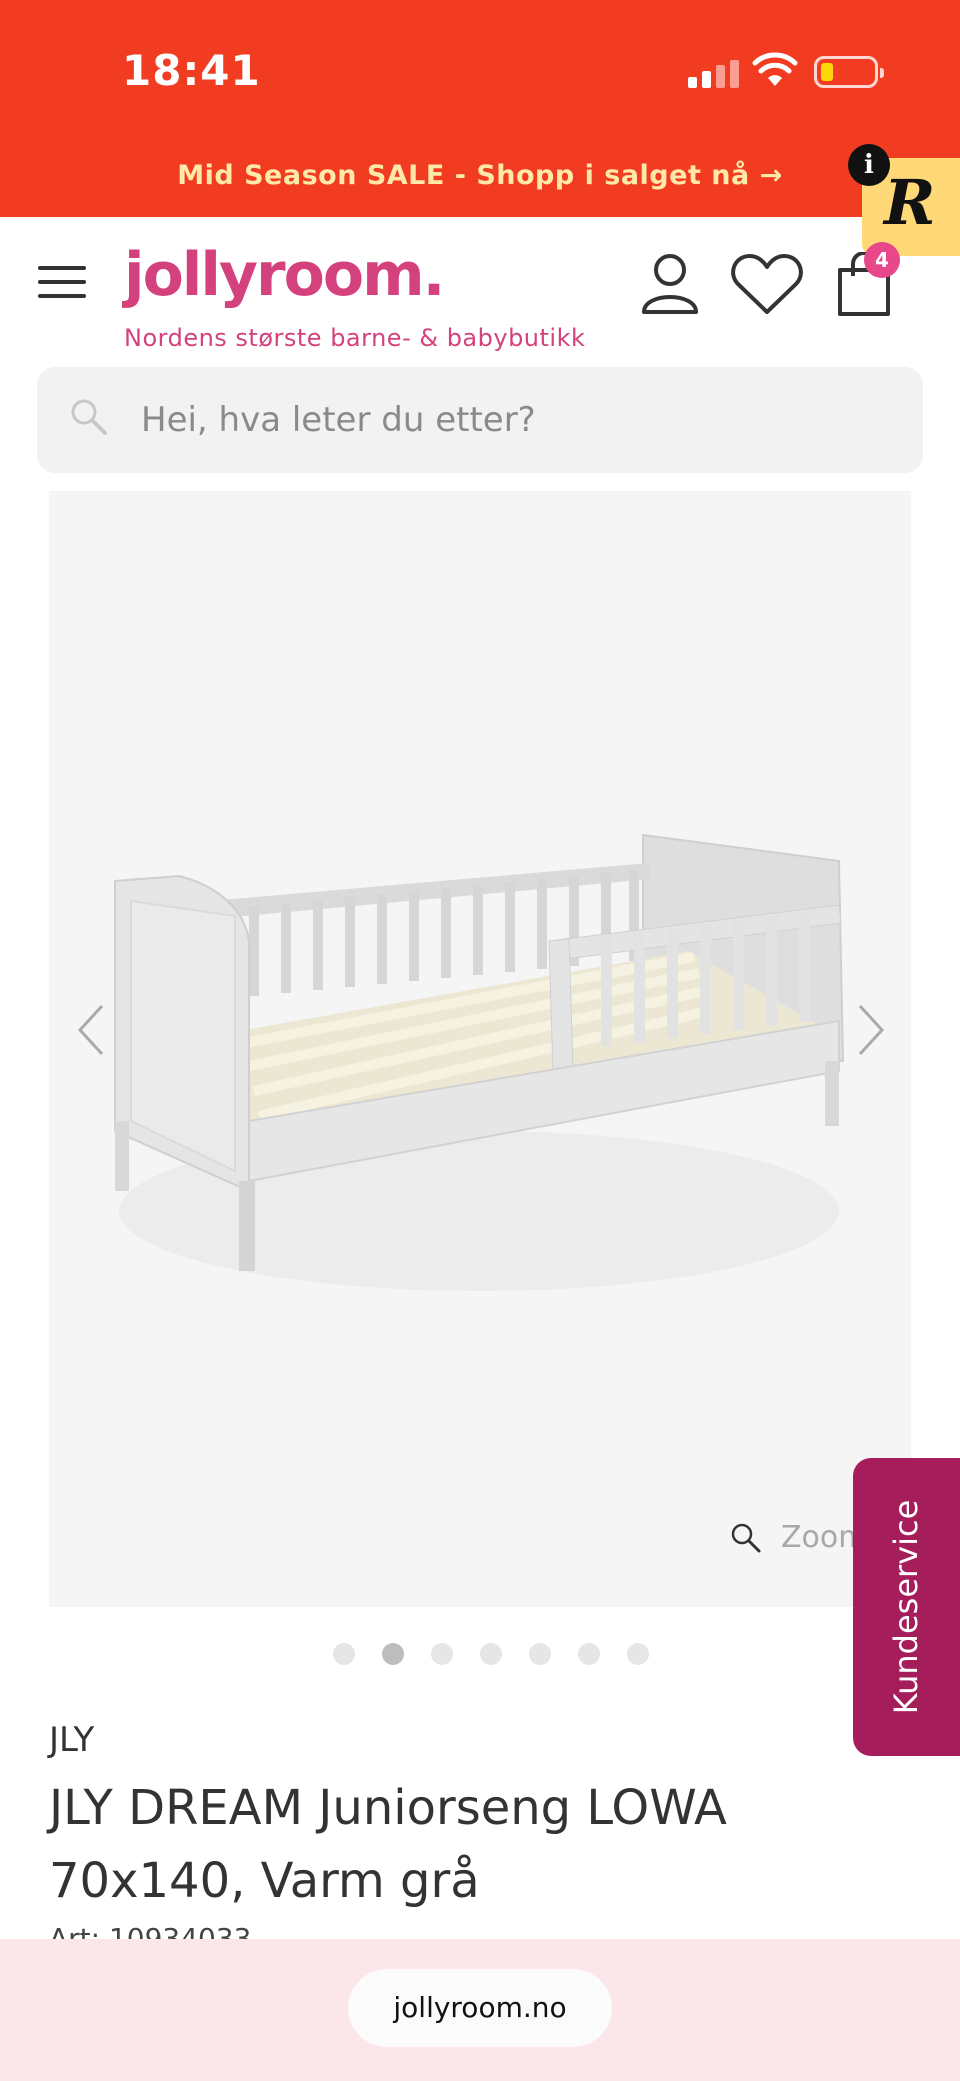  What do you see at coordinates (92, 1030) in the screenshot?
I see `previous-image-arrow-icon` at bounding box center [92, 1030].